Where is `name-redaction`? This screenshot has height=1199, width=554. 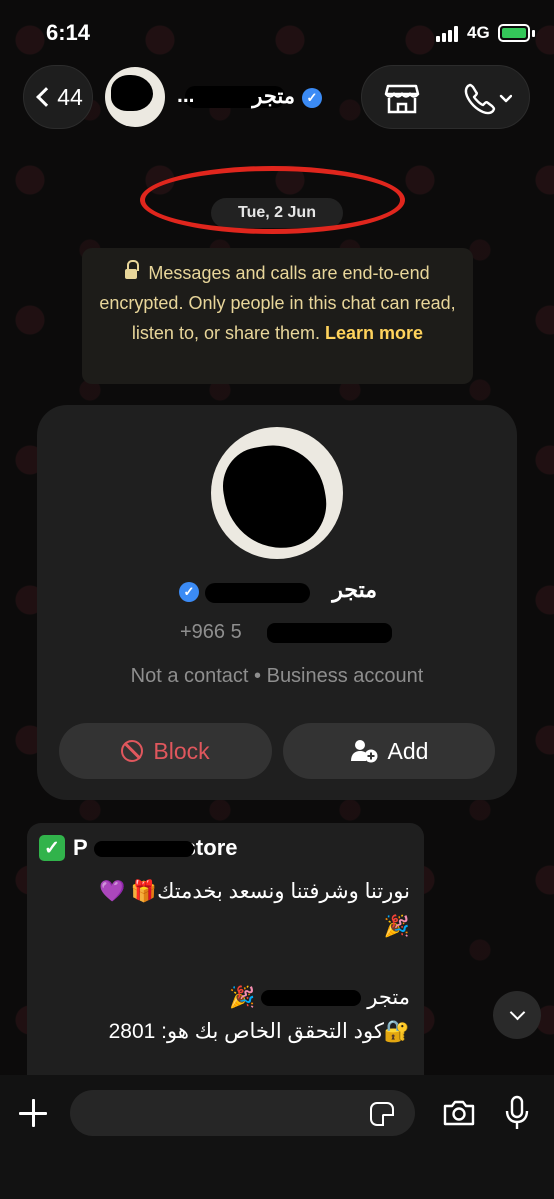 name-redaction is located at coordinates (257, 593).